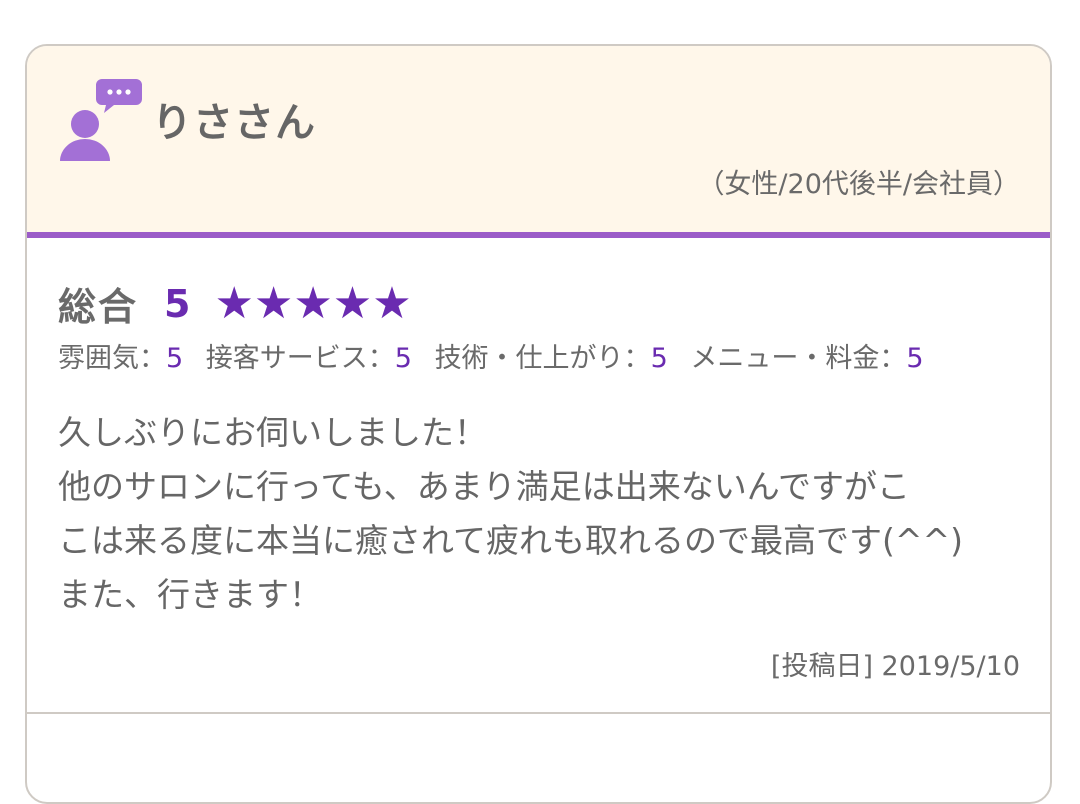 This screenshot has width=1080, height=804. I want to click on review-line: 他のサロンに行っても、あまり満足は出来ないんですがこ, so click(484, 486).